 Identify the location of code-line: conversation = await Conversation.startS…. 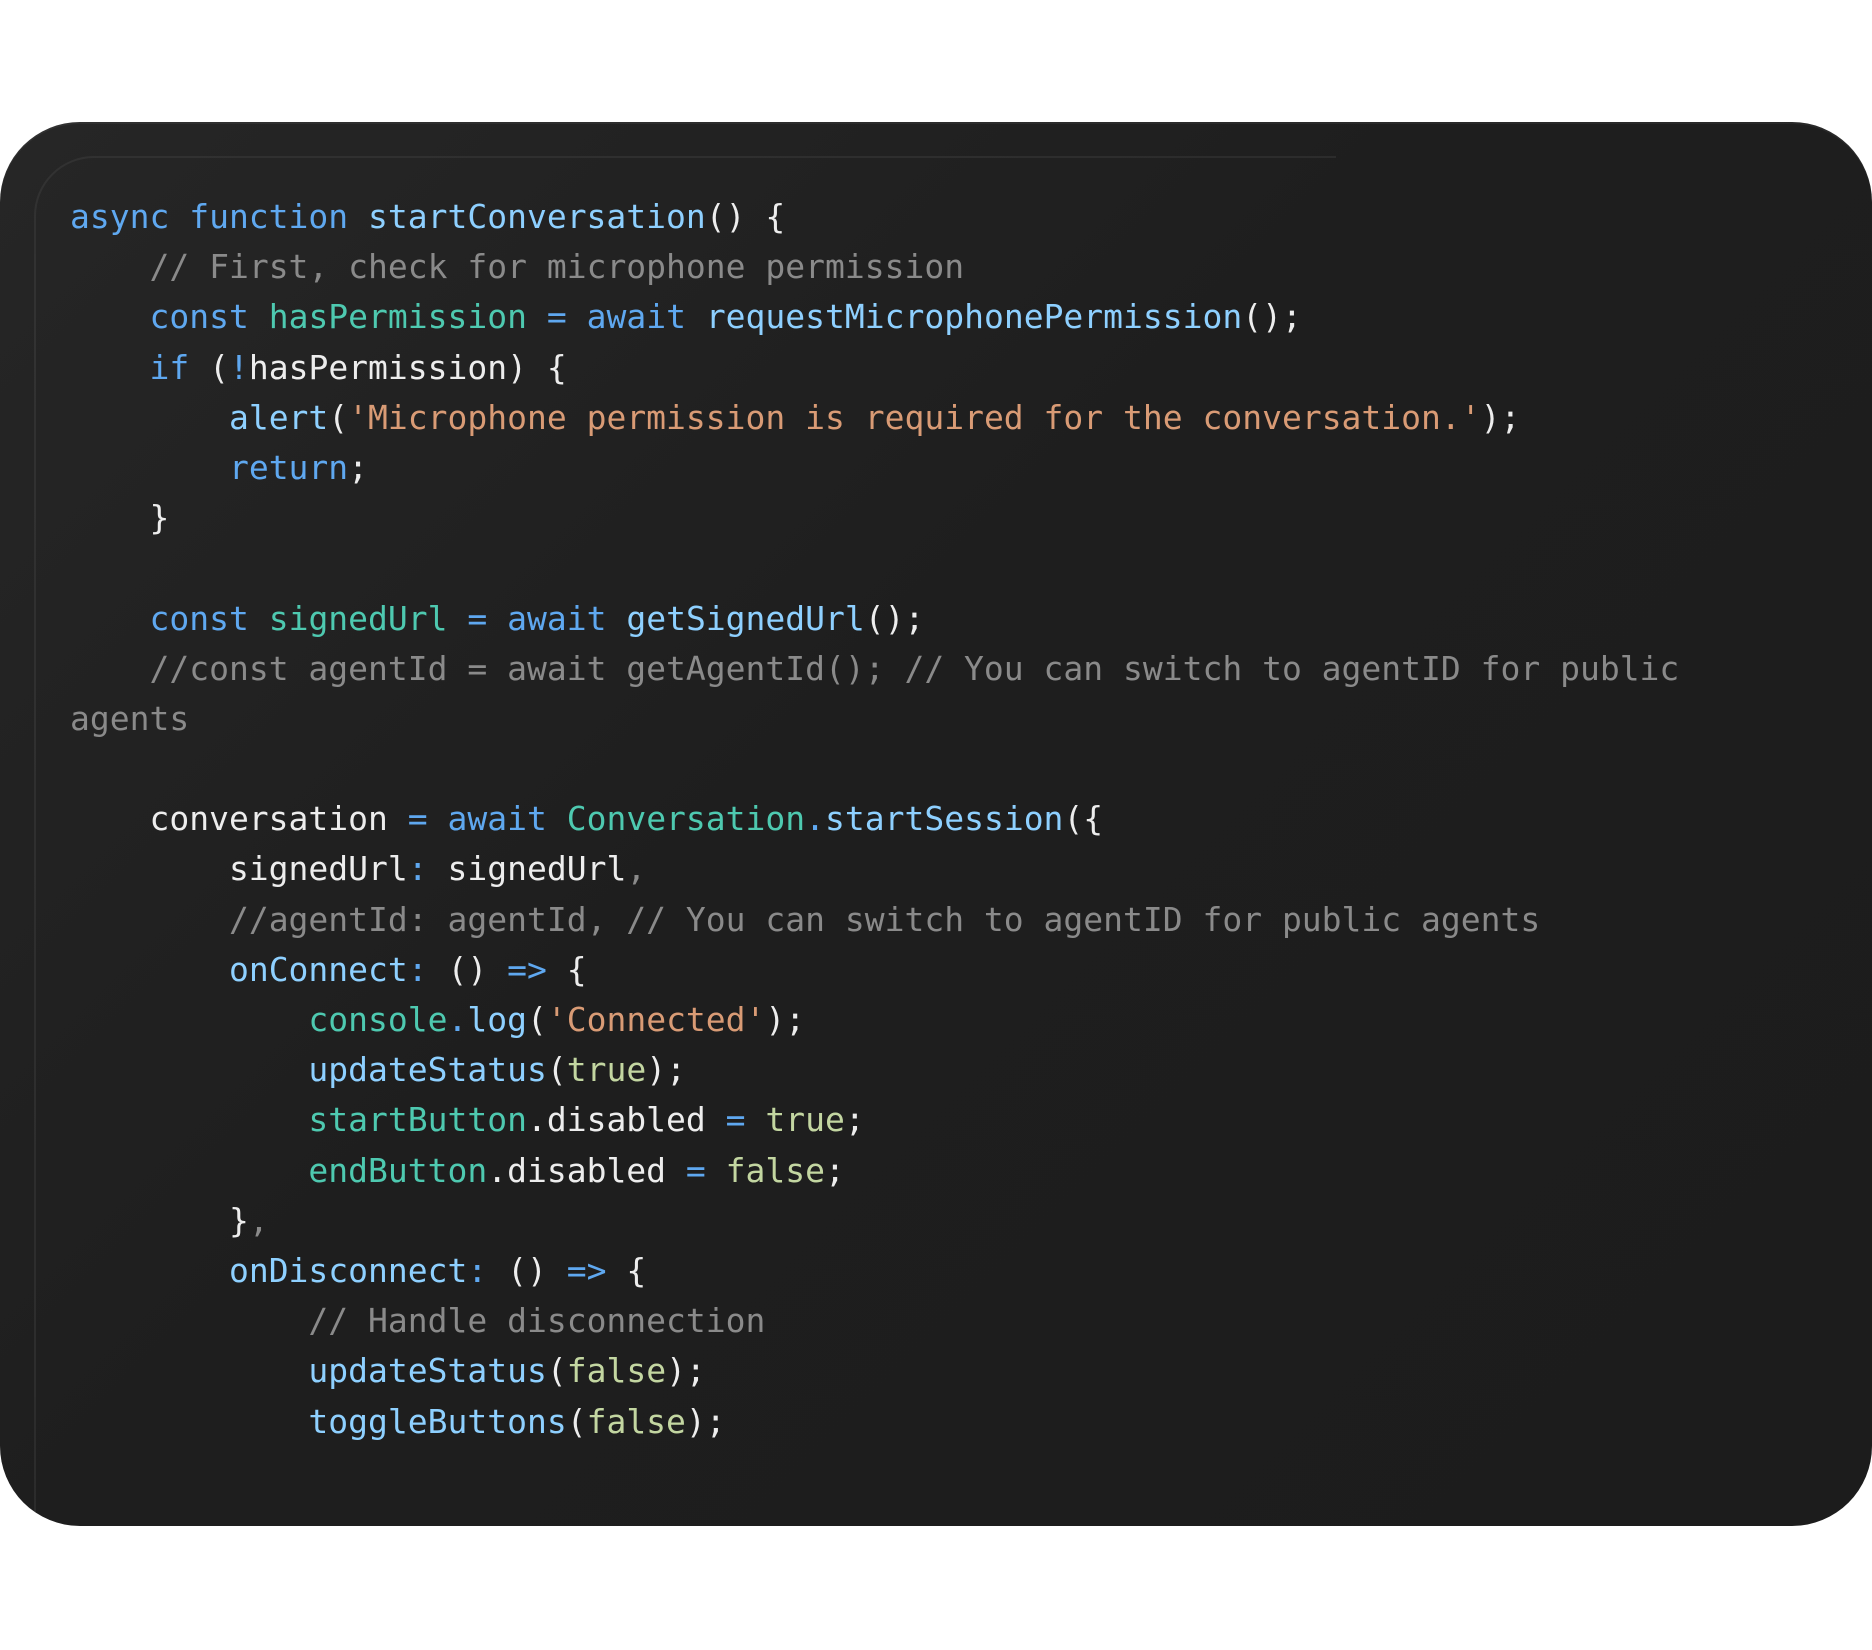
(940, 819).